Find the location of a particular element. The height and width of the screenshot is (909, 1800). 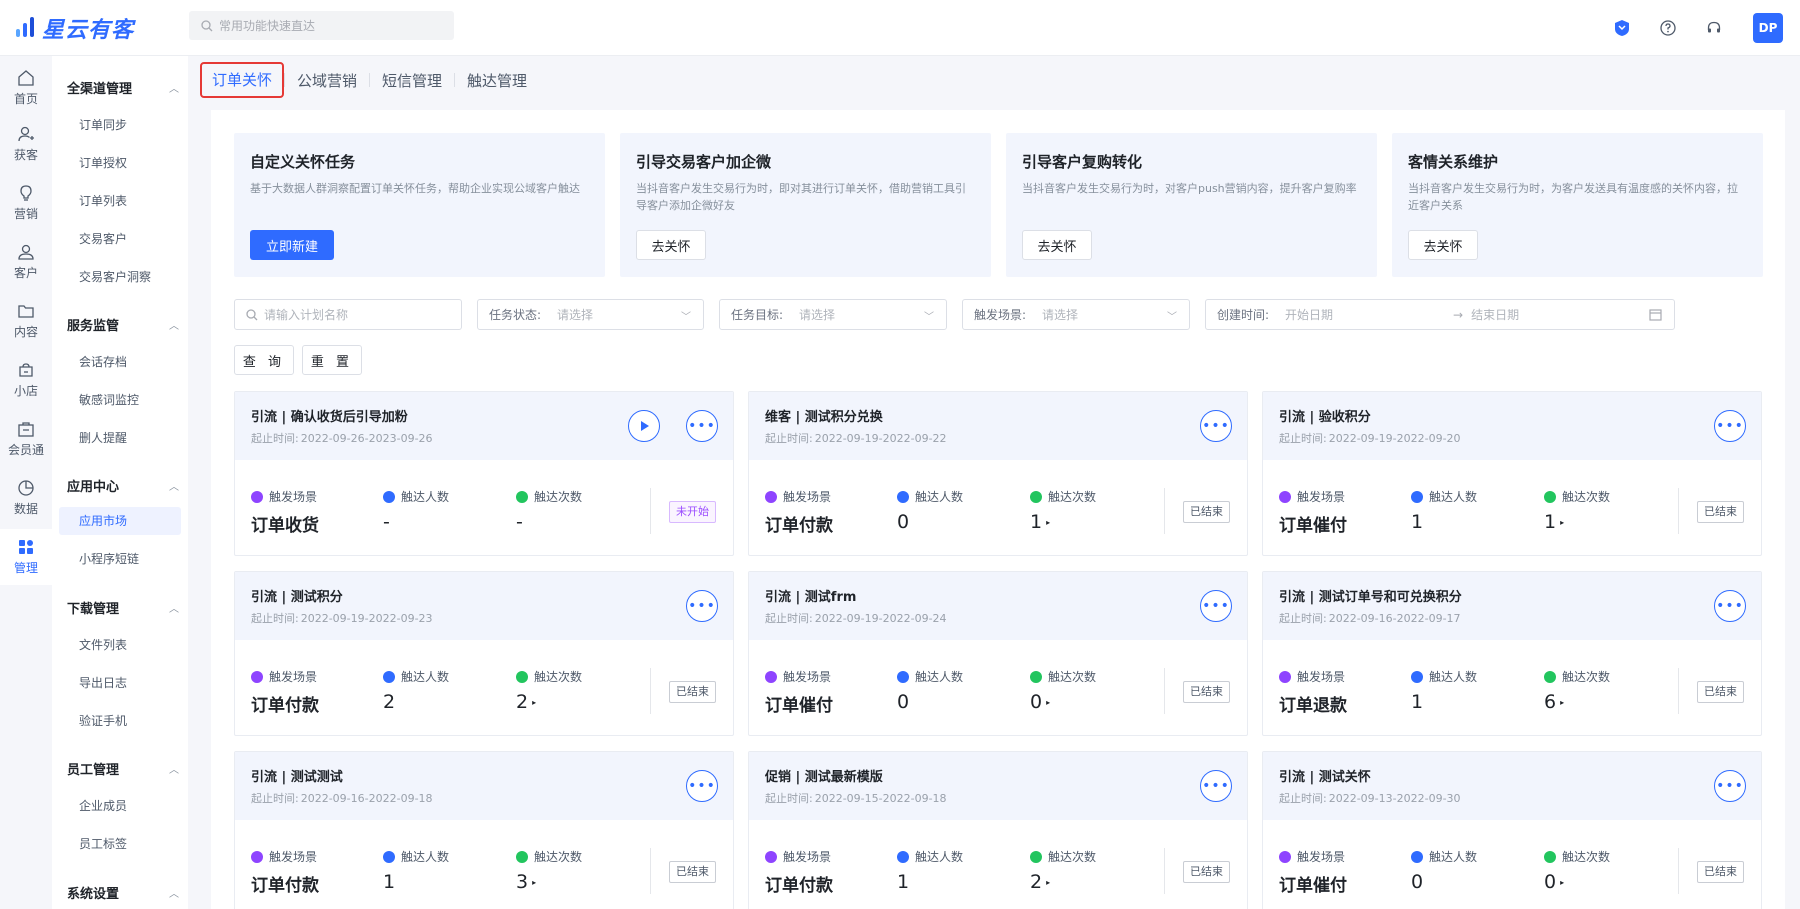

sidebar-group-settings: 系统设置 ︿ is located at coordinates (123, 892).